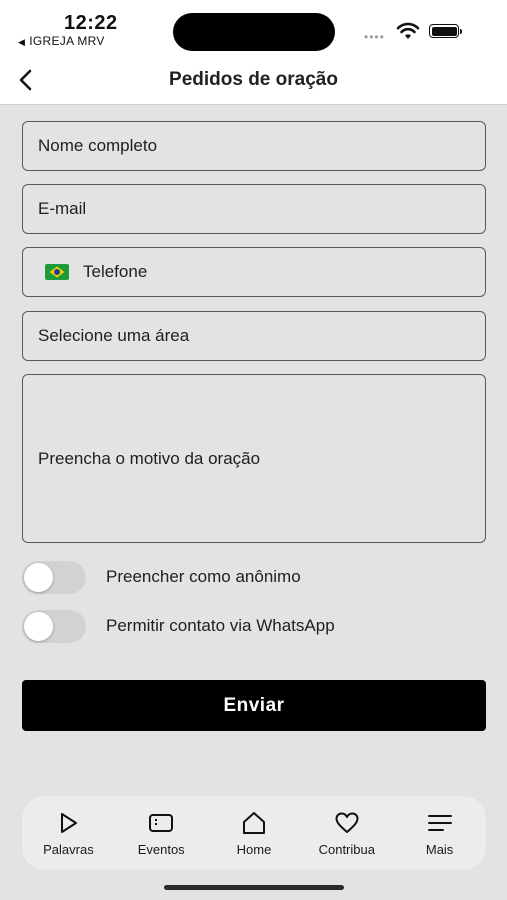 The height and width of the screenshot is (900, 507). Describe the element at coordinates (254, 705) in the screenshot. I see `submit-button: Enviar` at that location.